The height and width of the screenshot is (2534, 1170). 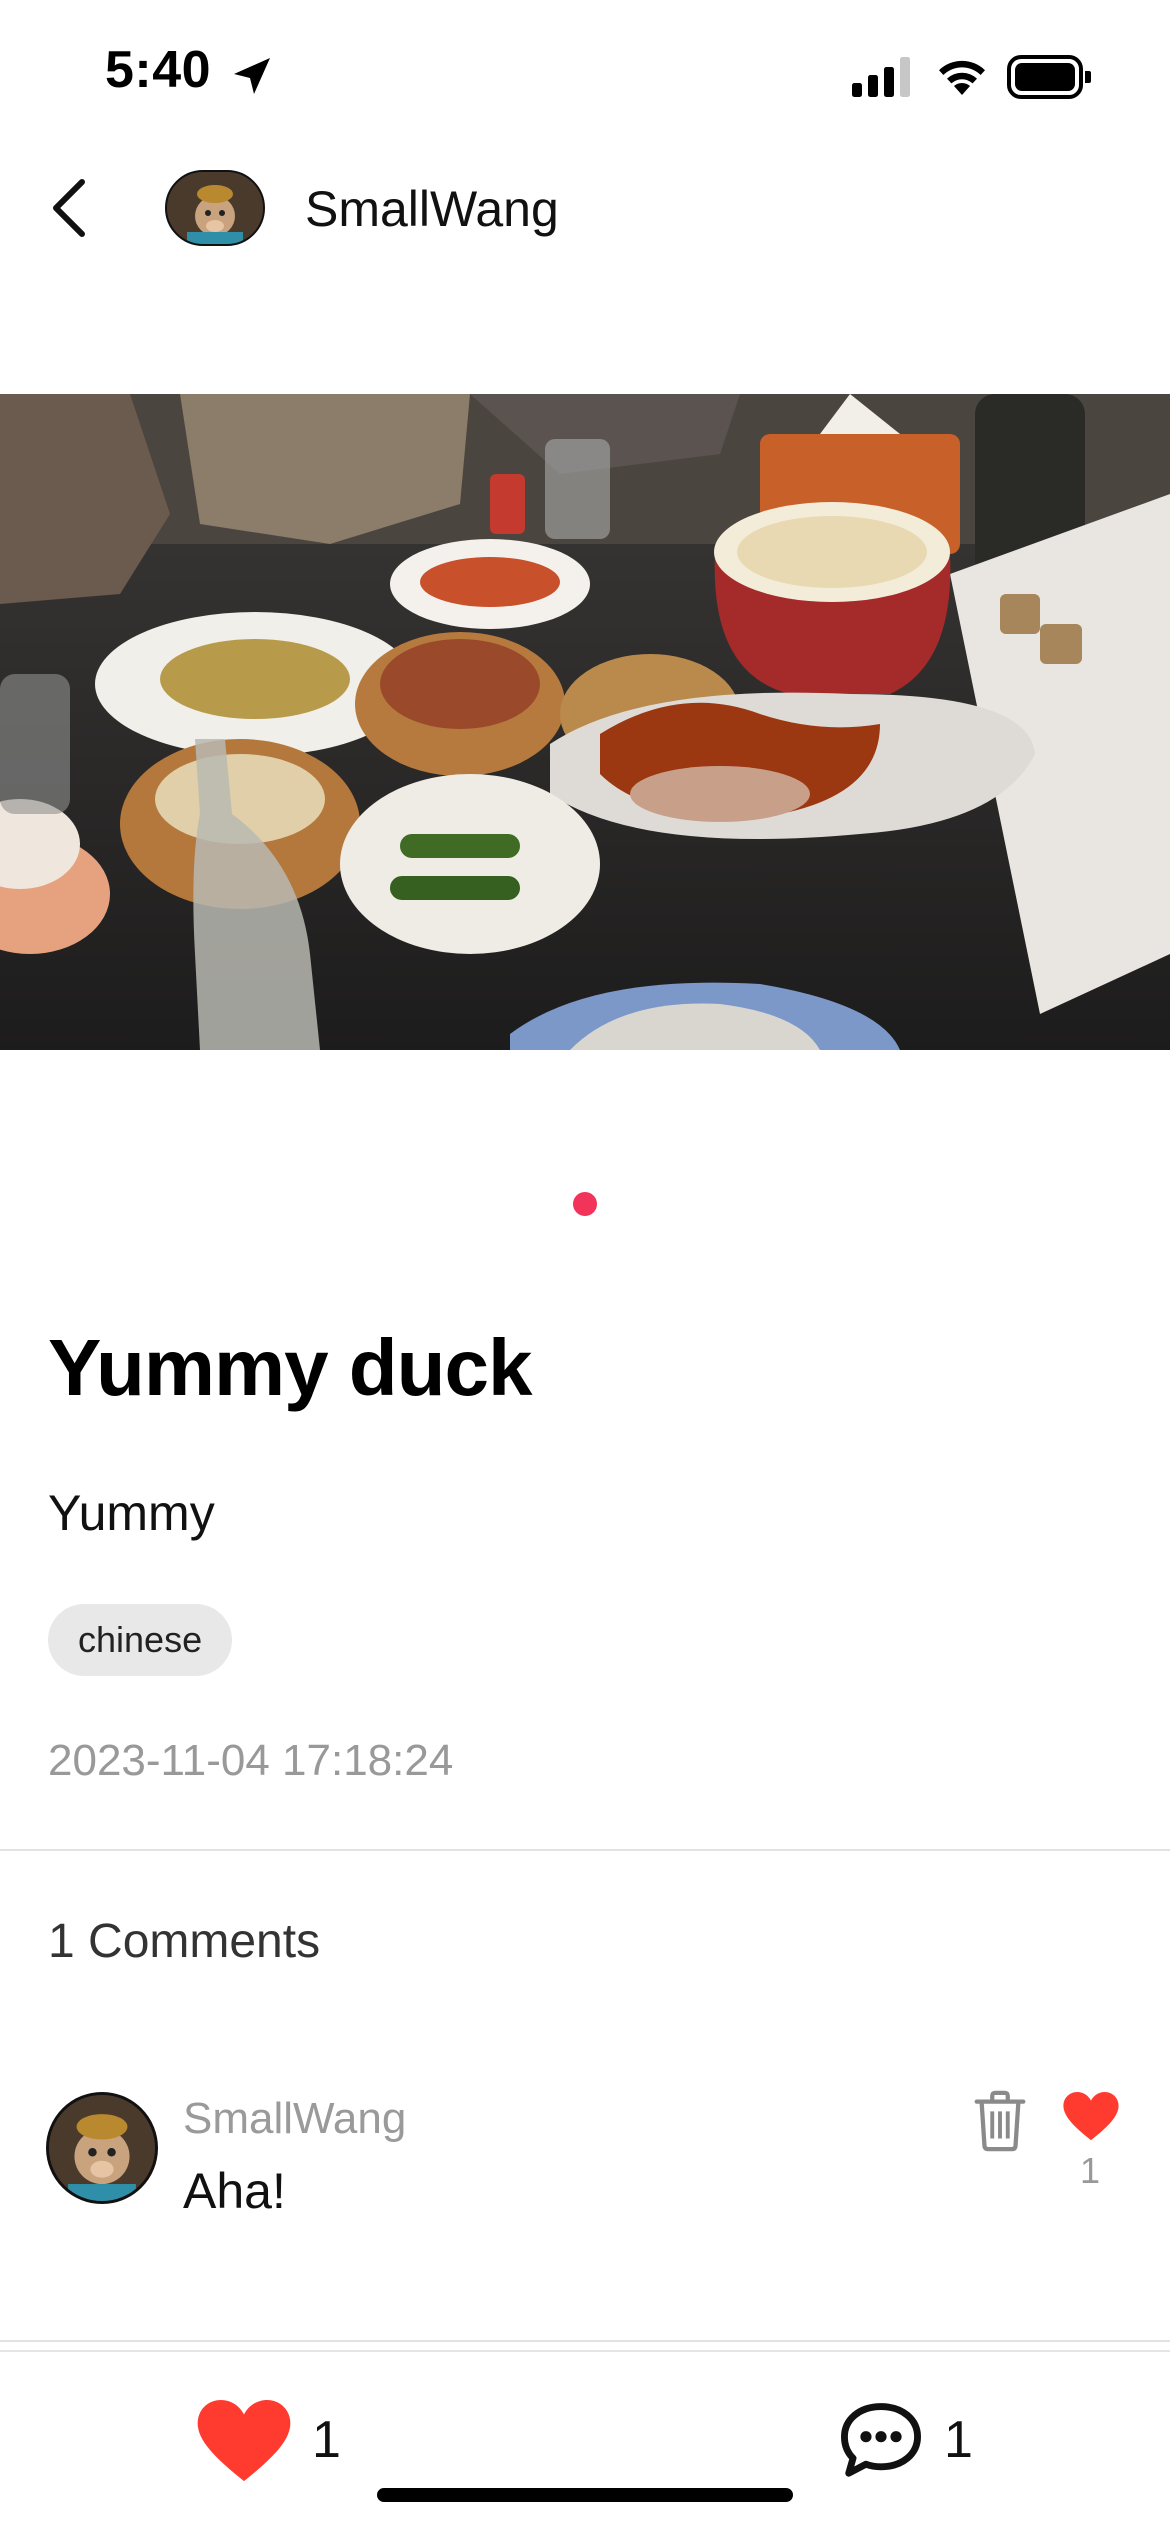 I want to click on comment-text: Aha!, so click(x=234, y=2191).